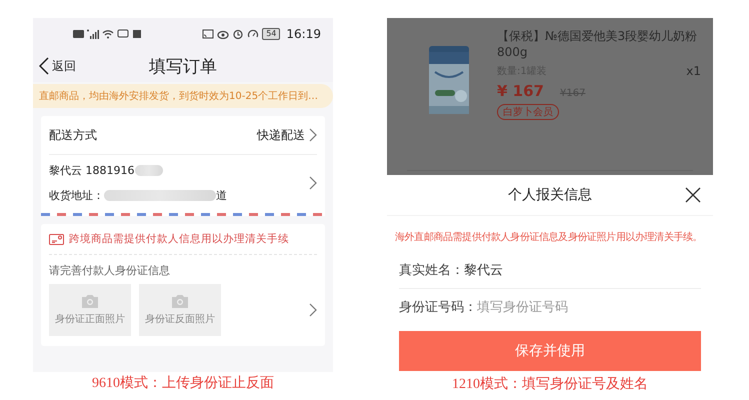 The image size is (749, 400). I want to click on redaction-blur, so click(148, 170).